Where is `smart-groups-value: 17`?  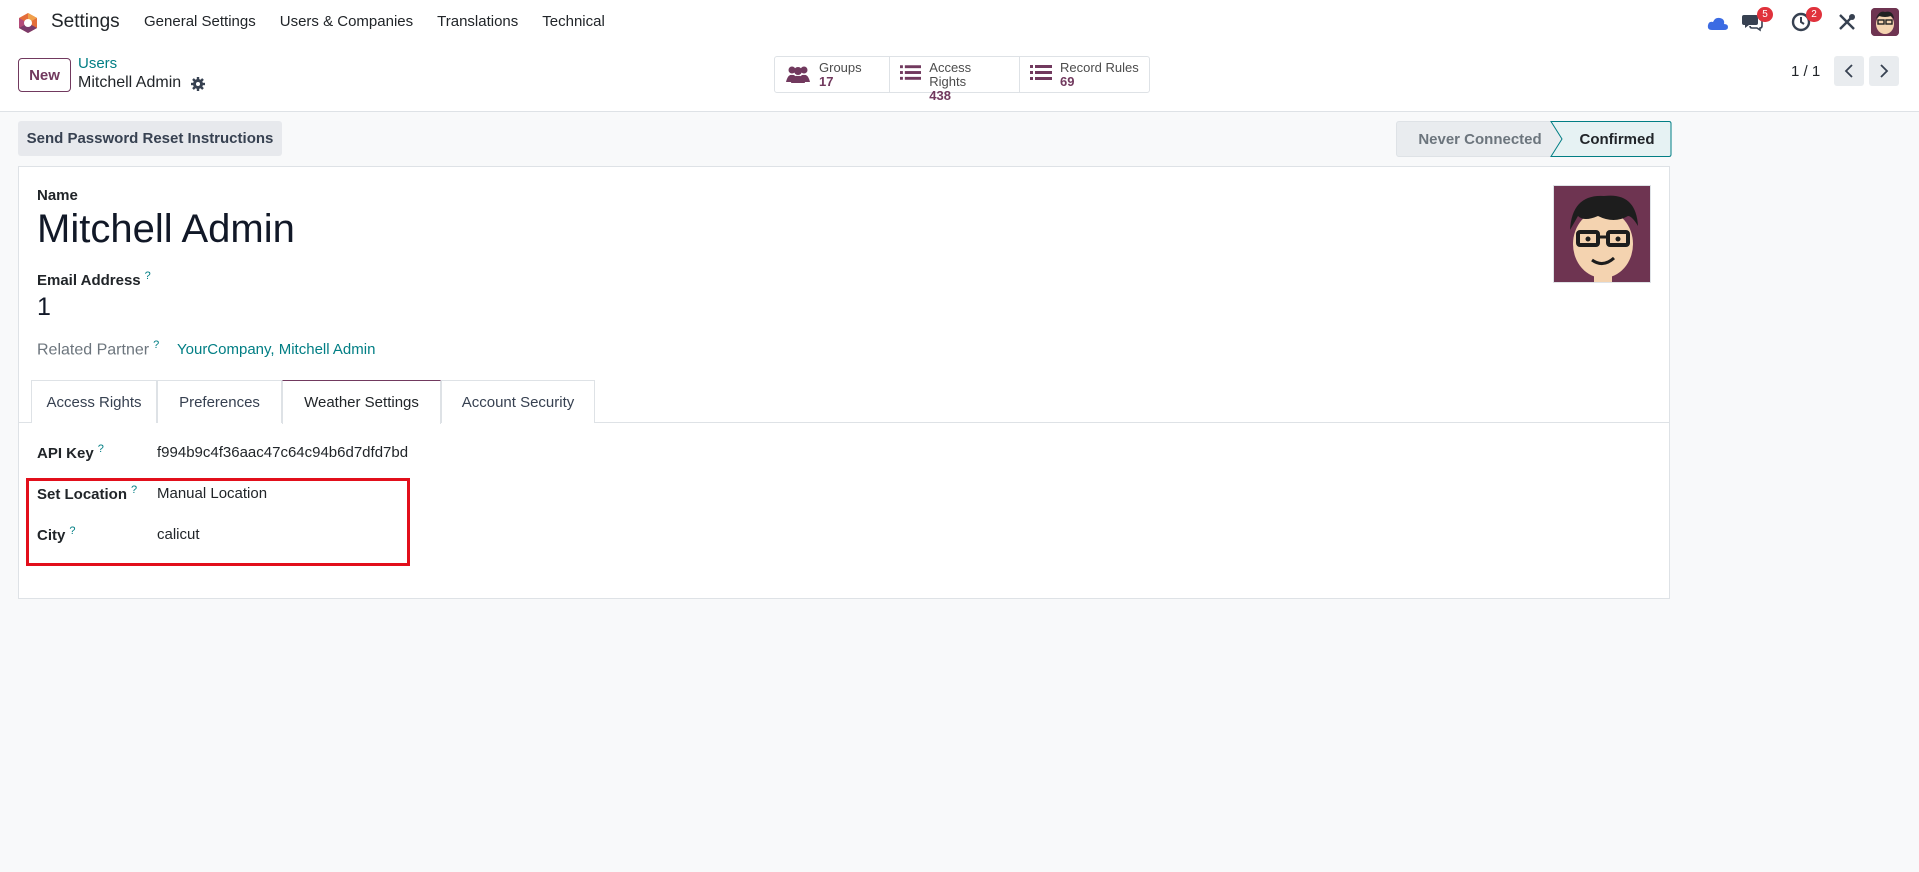 smart-groups-value: 17 is located at coordinates (826, 81).